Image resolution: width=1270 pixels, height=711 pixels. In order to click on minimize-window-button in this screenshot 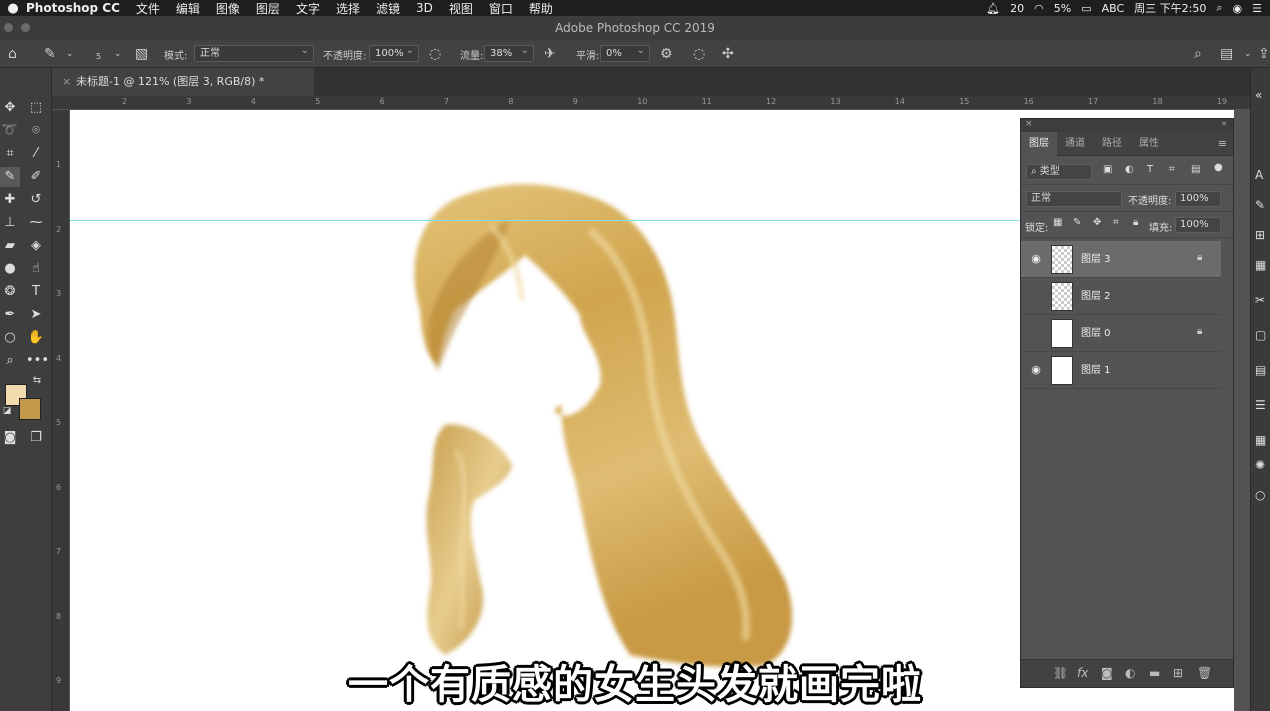, I will do `click(25, 27)`.